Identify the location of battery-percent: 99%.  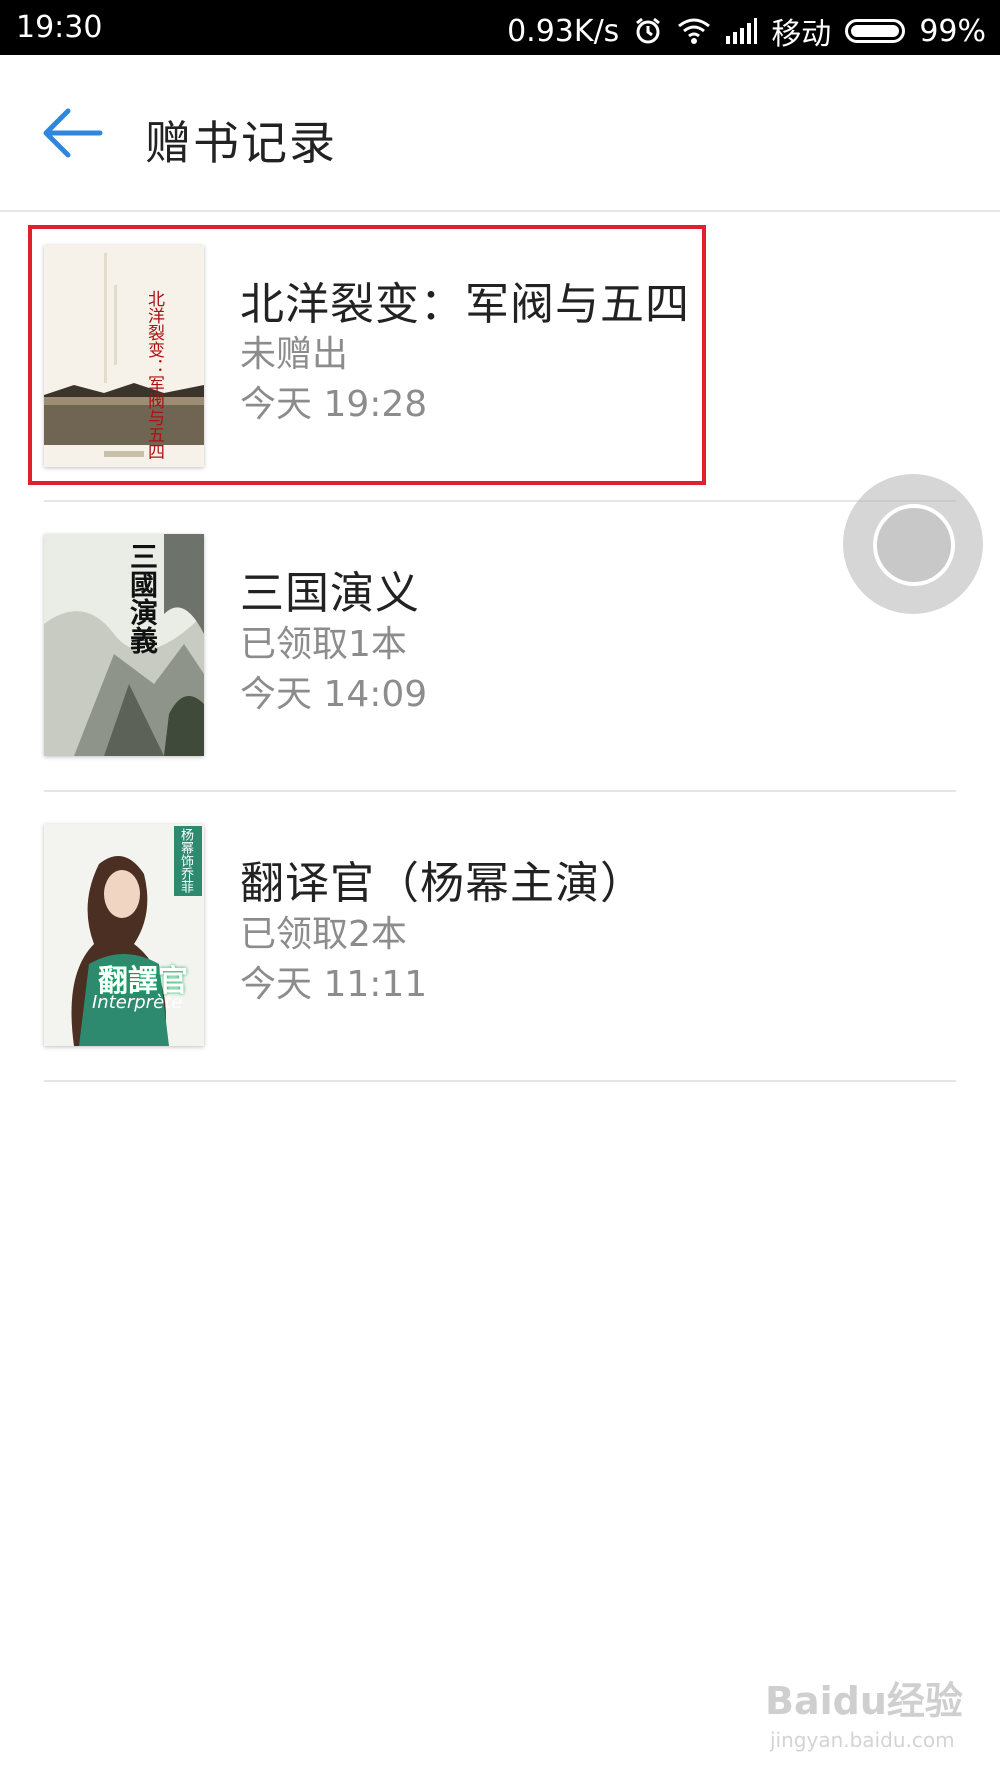
(952, 31).